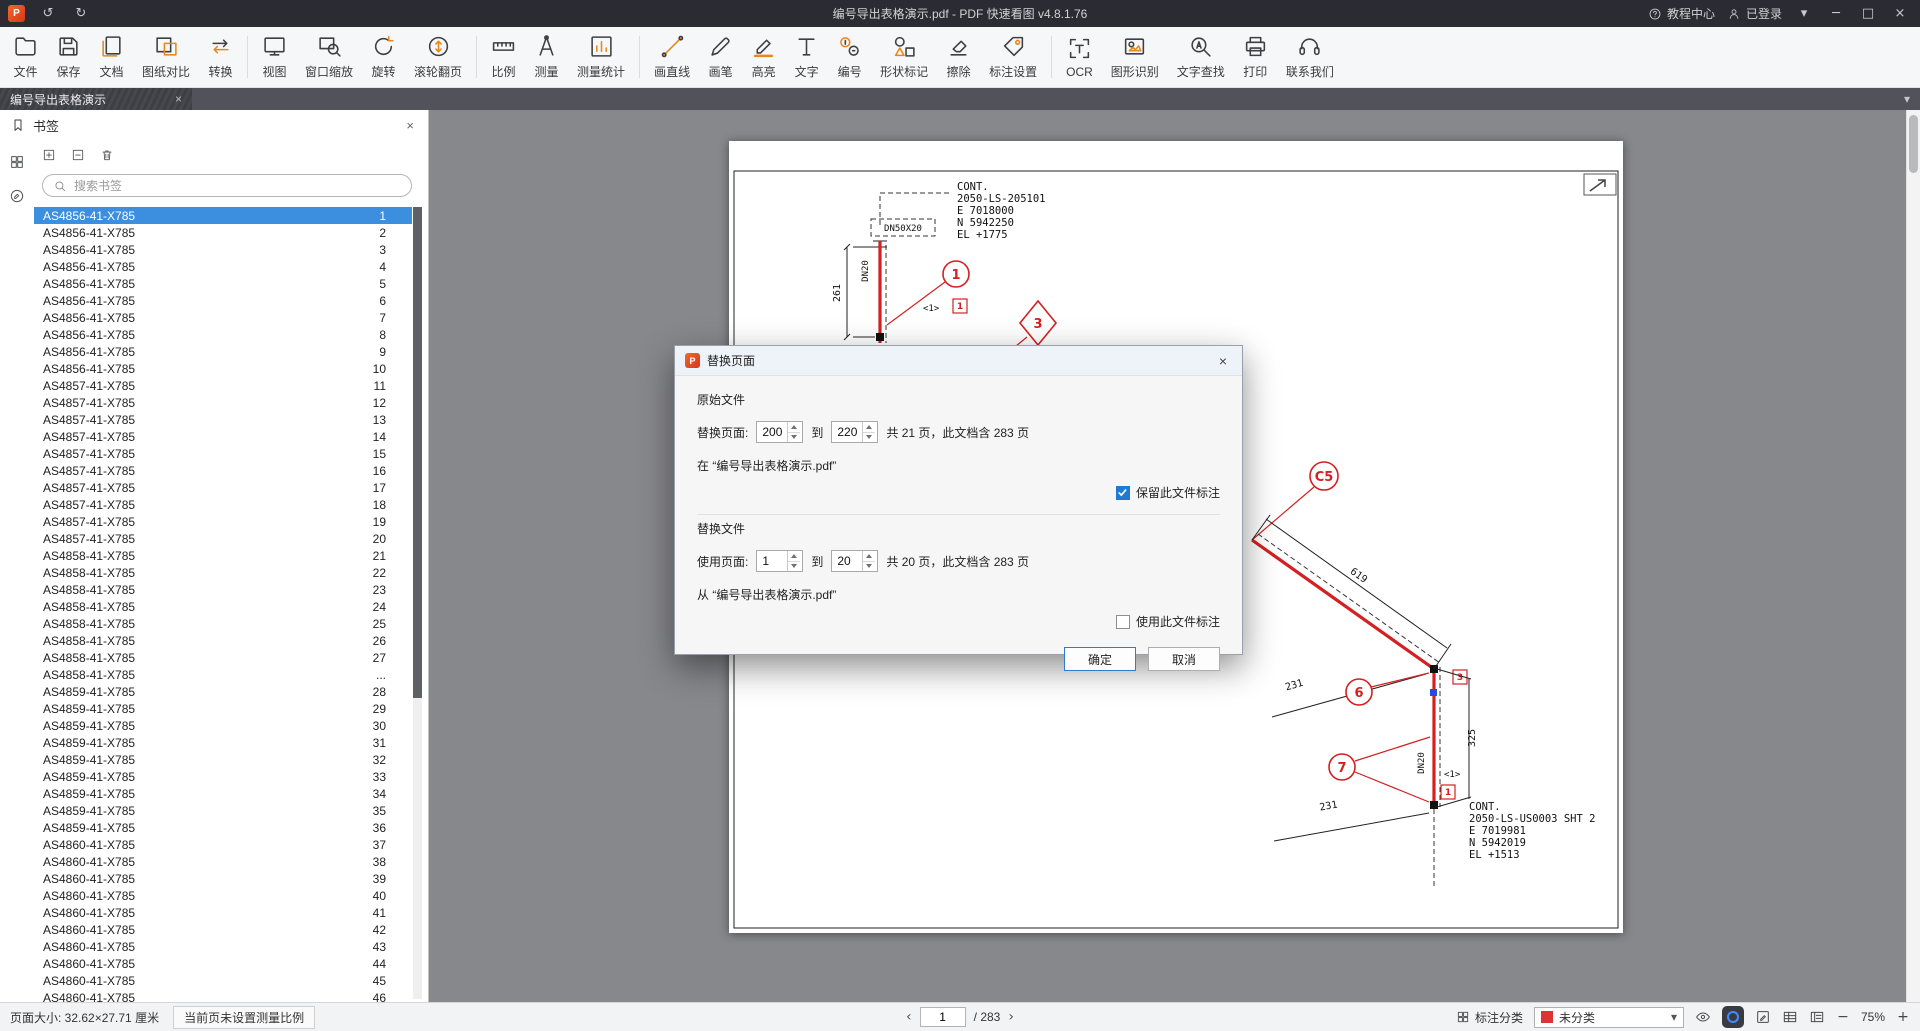 The height and width of the screenshot is (1031, 1920). What do you see at coordinates (68, 57) in the screenshot?
I see `toolbar-save-button: 保存` at bounding box center [68, 57].